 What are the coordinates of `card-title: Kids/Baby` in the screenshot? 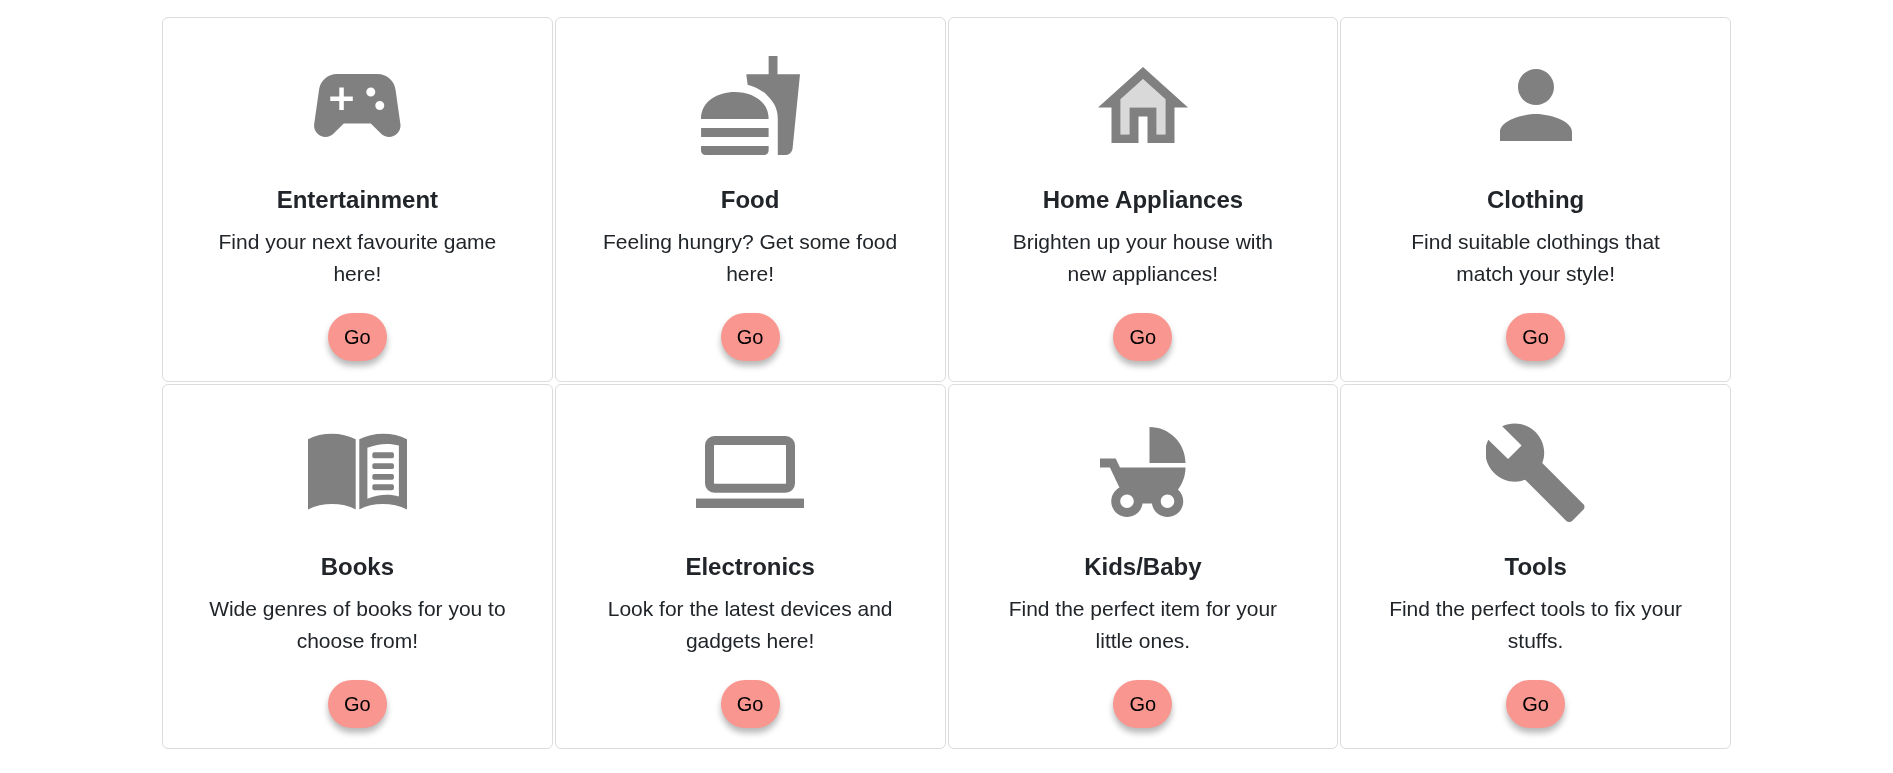 It's located at (1143, 566).